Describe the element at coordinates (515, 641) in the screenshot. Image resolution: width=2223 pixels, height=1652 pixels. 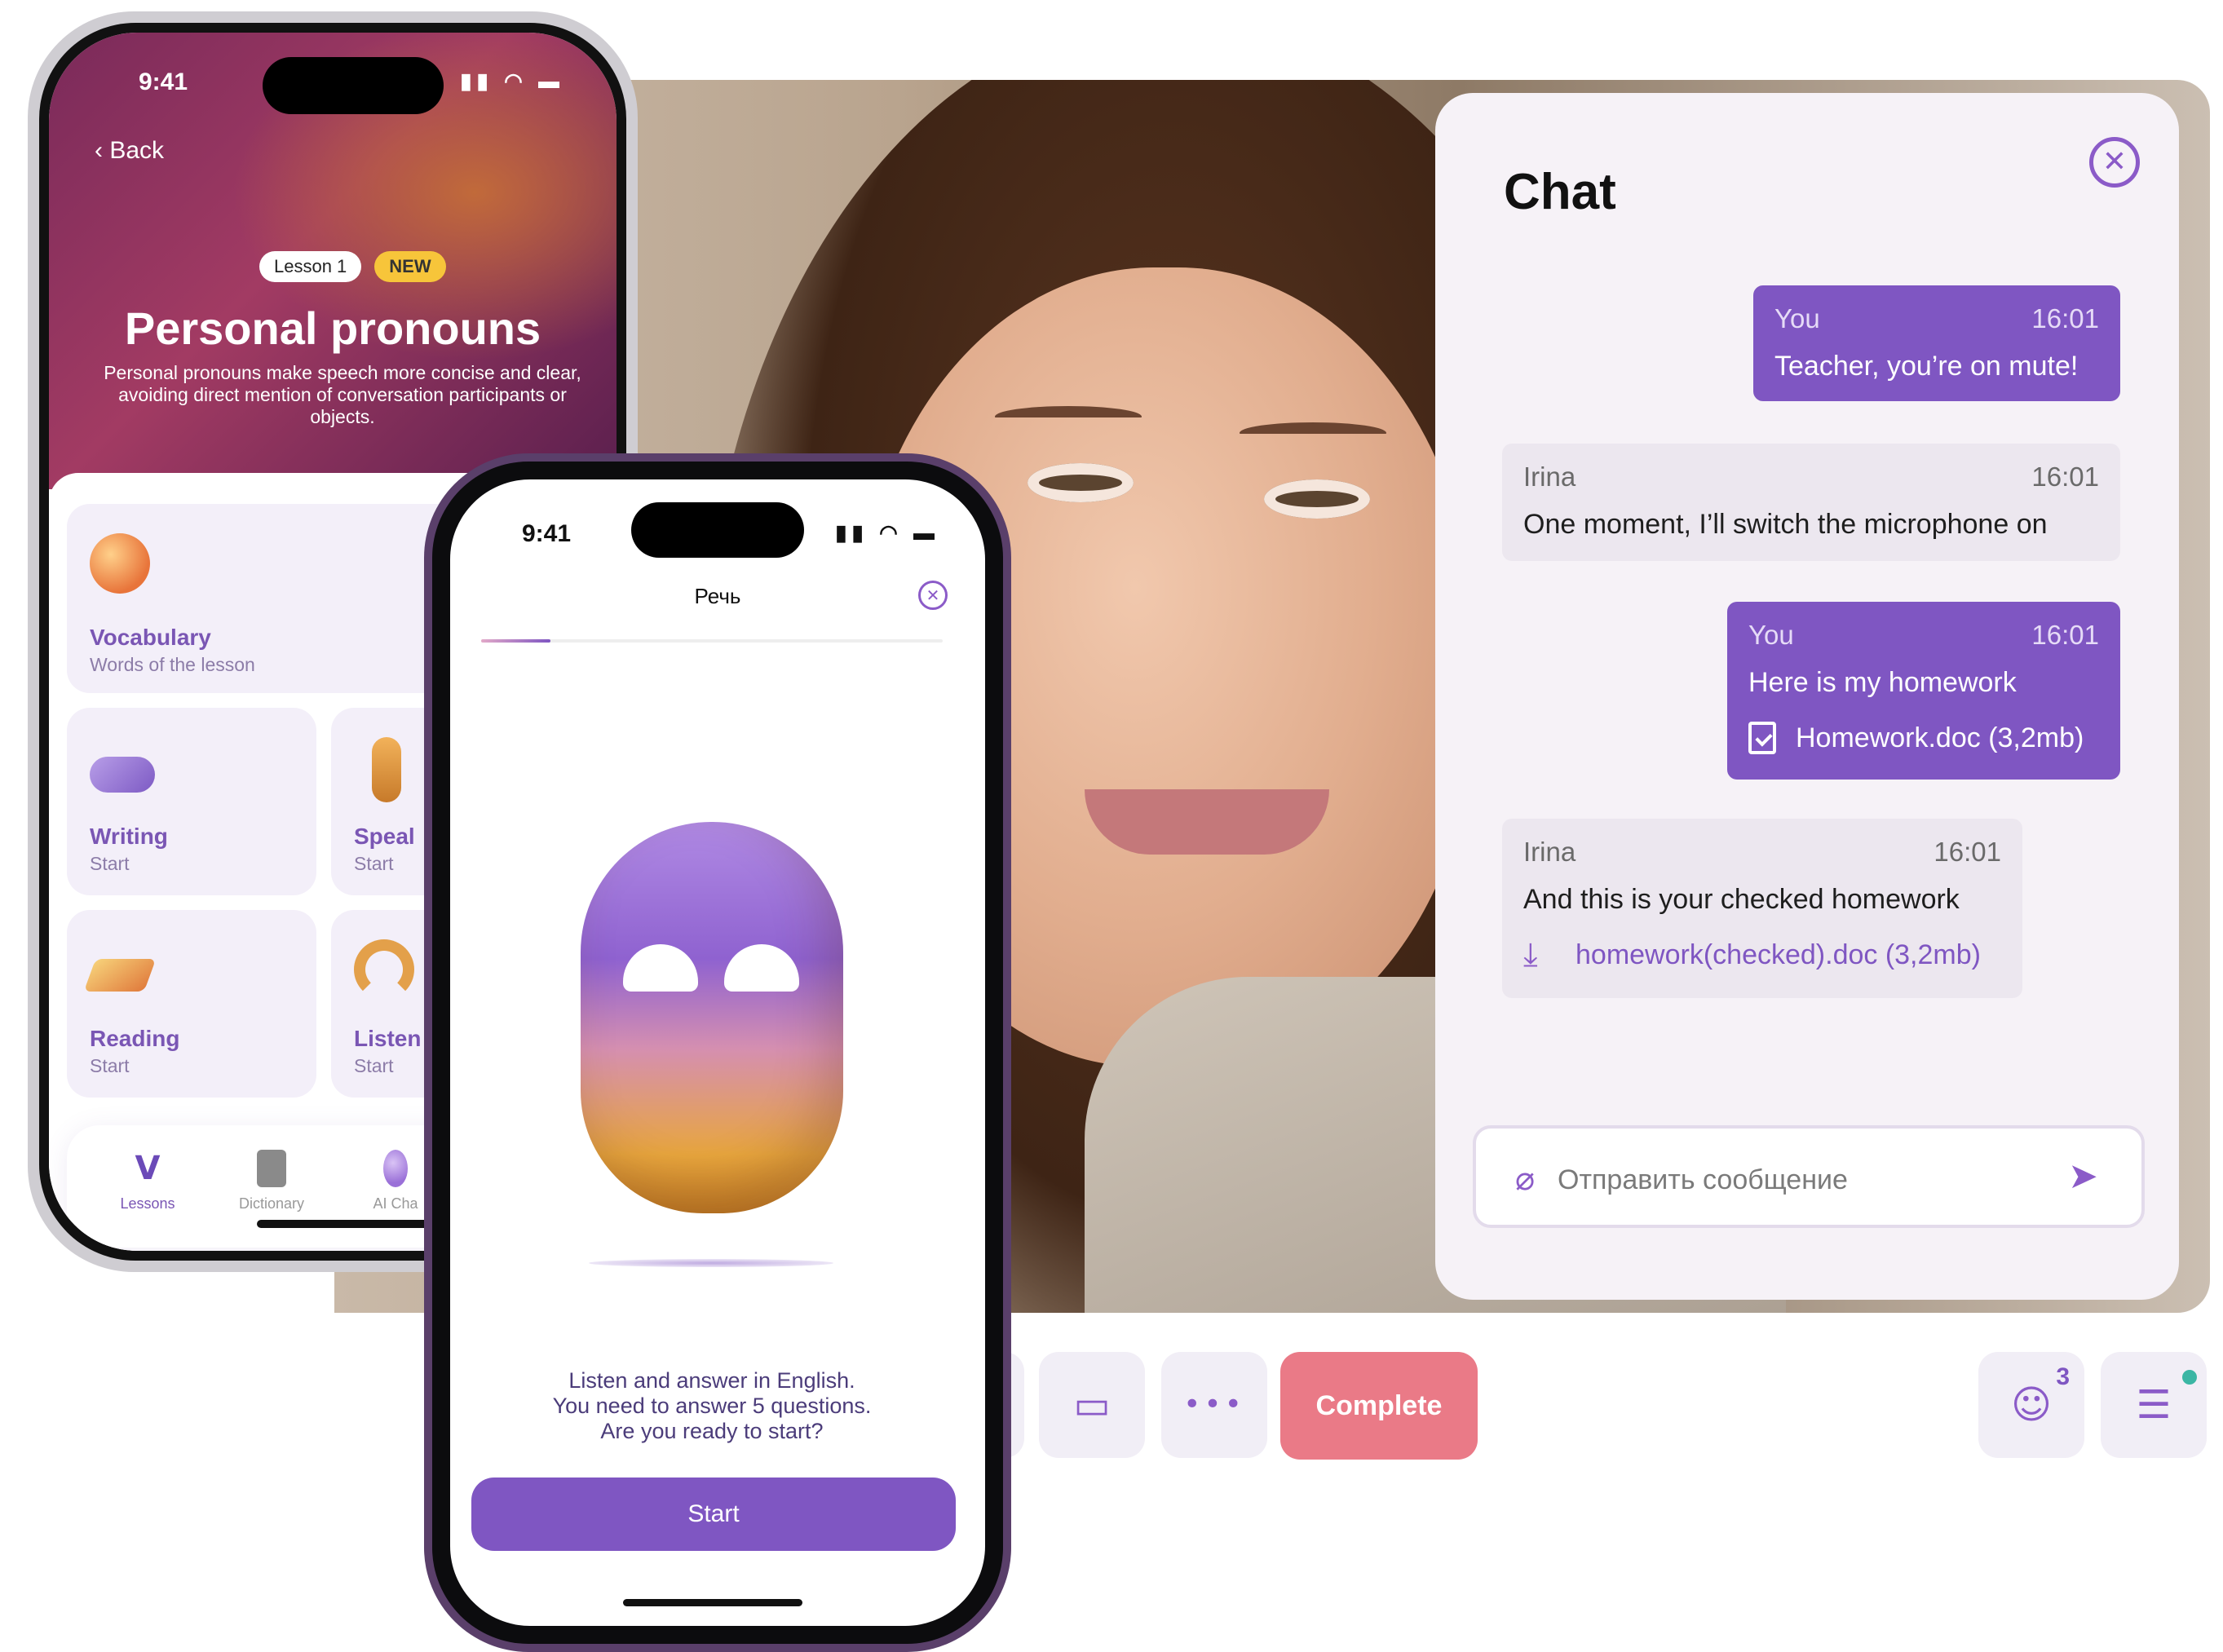
I see `progress-fill` at that location.